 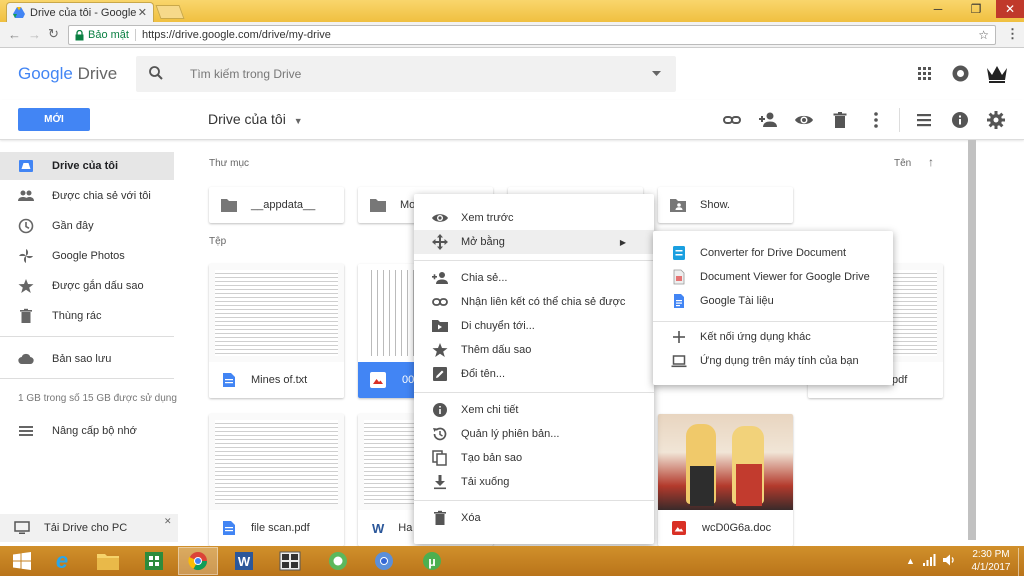 I want to click on sidebar-item-label: Drive của tôi, so click(x=85, y=166).